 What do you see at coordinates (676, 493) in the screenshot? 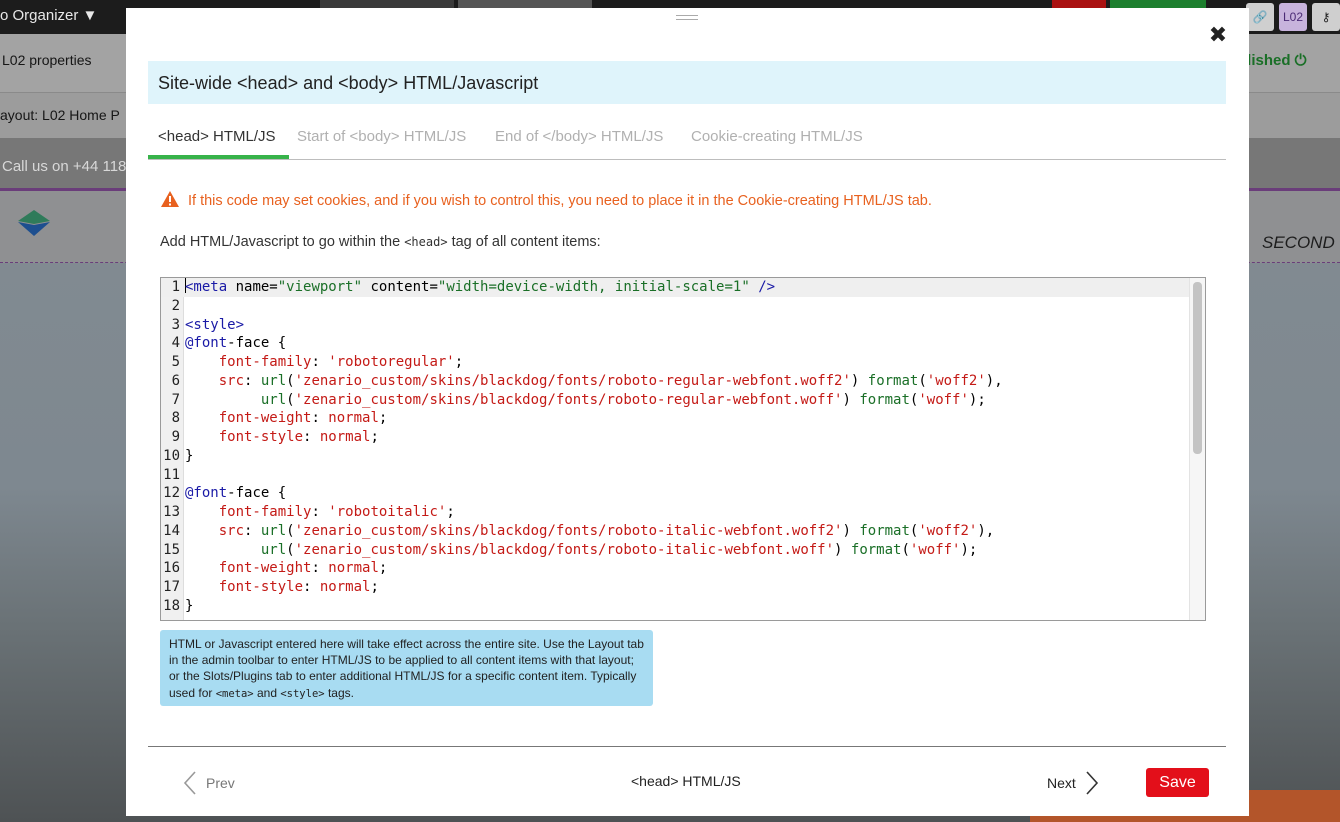
I see `code-line: 12 @font-face {` at bounding box center [676, 493].